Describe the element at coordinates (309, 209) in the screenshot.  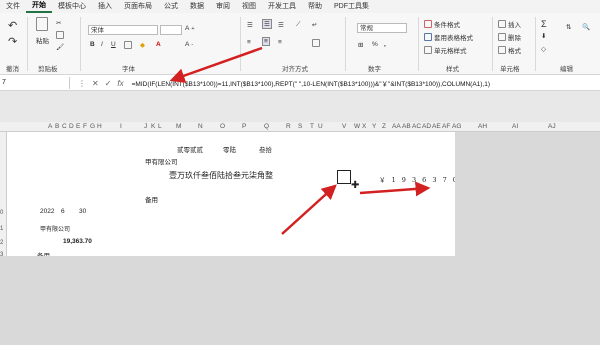
I see `arrow-to-fill-handle` at that location.